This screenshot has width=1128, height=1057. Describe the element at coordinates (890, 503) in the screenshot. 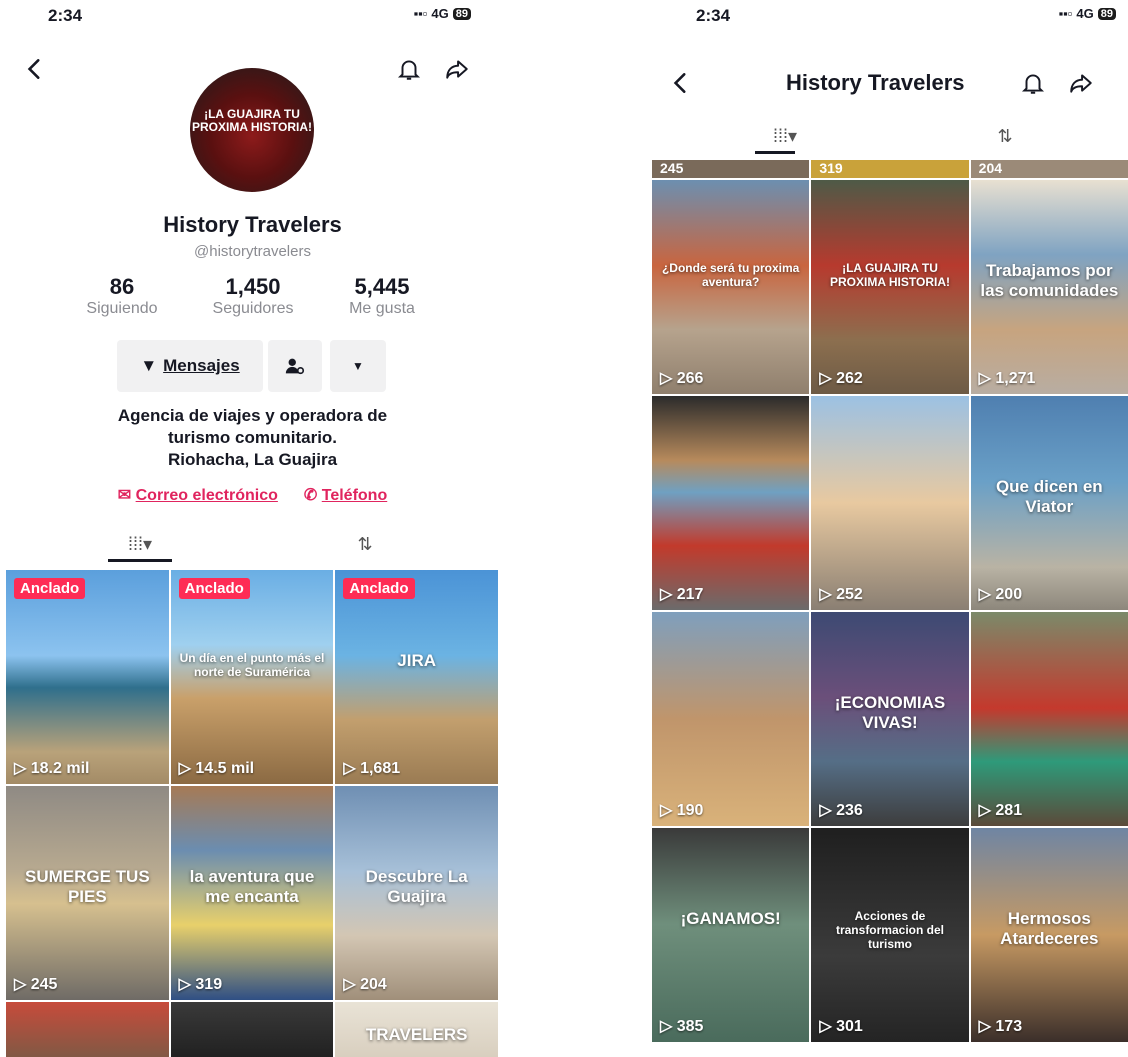

I see `video-tile: ▷ 252` at that location.